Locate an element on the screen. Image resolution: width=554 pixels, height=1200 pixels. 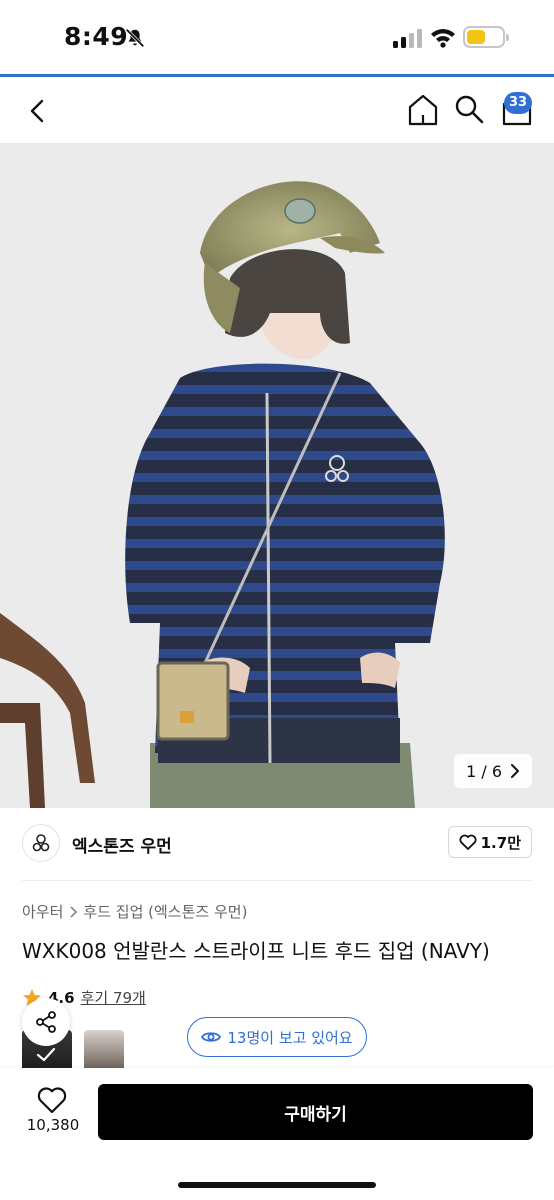
image-counter-label: 1 / 6 is located at coordinates (484, 771).